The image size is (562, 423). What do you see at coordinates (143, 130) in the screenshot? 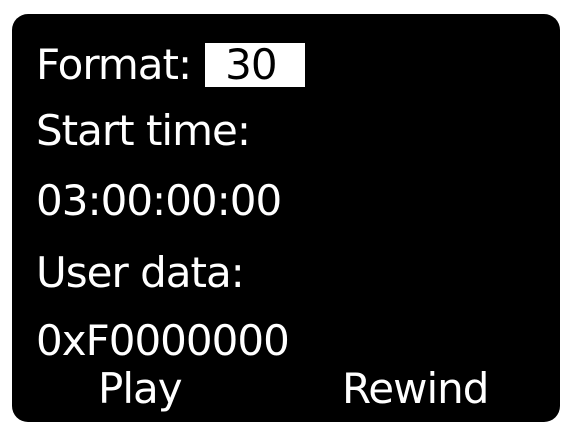
I see `start-time-label: Start time:` at bounding box center [143, 130].